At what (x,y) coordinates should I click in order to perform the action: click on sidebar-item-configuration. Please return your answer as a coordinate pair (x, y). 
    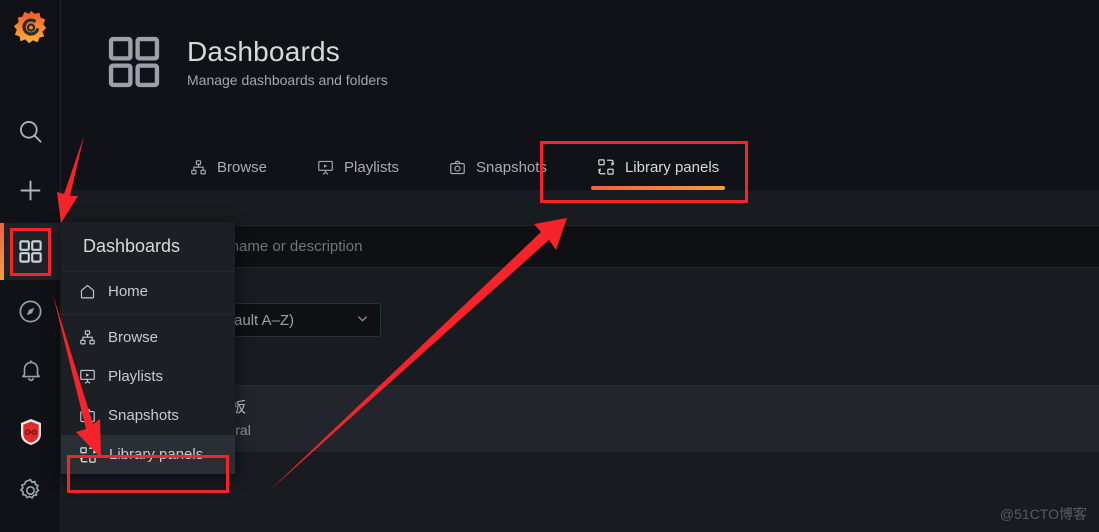
    Looking at the image, I should click on (30, 490).